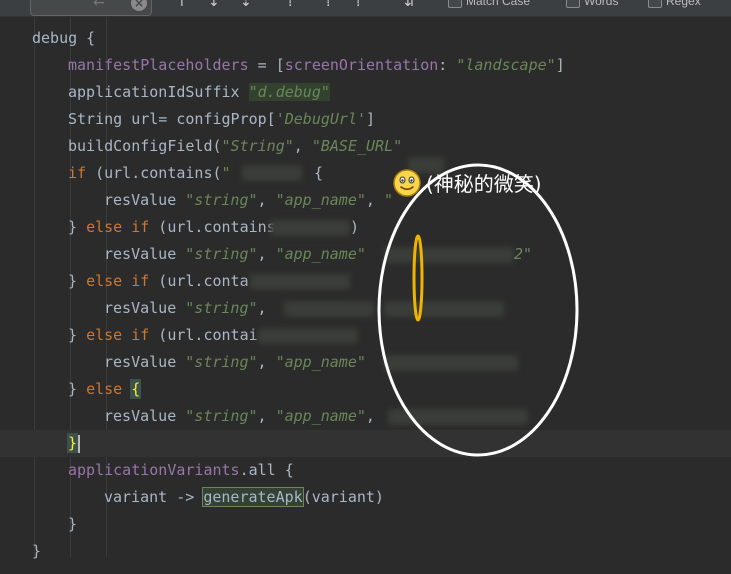  Describe the element at coordinates (407, 183) in the screenshot. I see `smiley-face-icon` at that location.